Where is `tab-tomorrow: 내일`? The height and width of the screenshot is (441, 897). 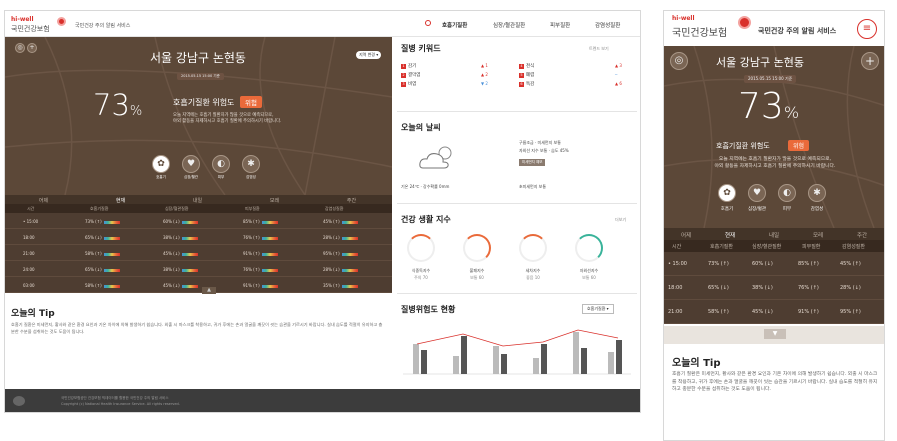
tab-tomorrow: 내일 is located at coordinates (197, 200).